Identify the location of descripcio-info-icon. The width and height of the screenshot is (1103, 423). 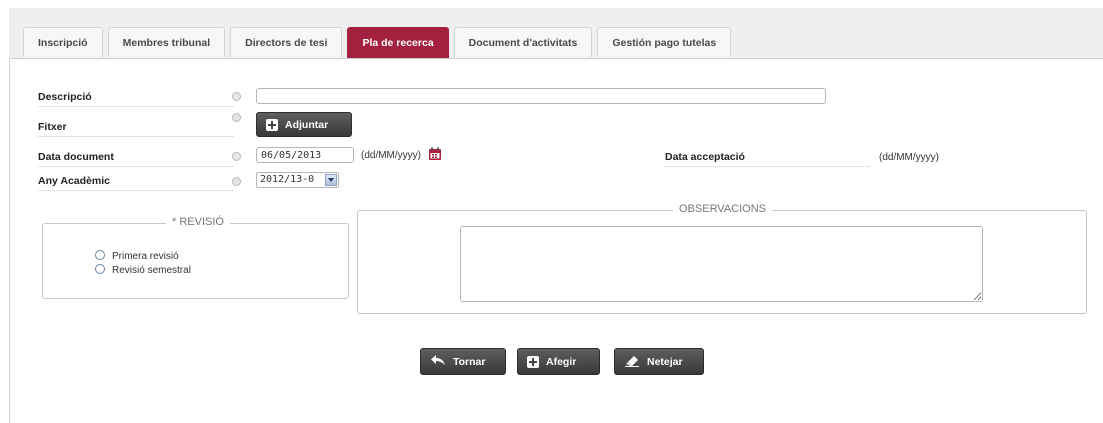
(236, 96).